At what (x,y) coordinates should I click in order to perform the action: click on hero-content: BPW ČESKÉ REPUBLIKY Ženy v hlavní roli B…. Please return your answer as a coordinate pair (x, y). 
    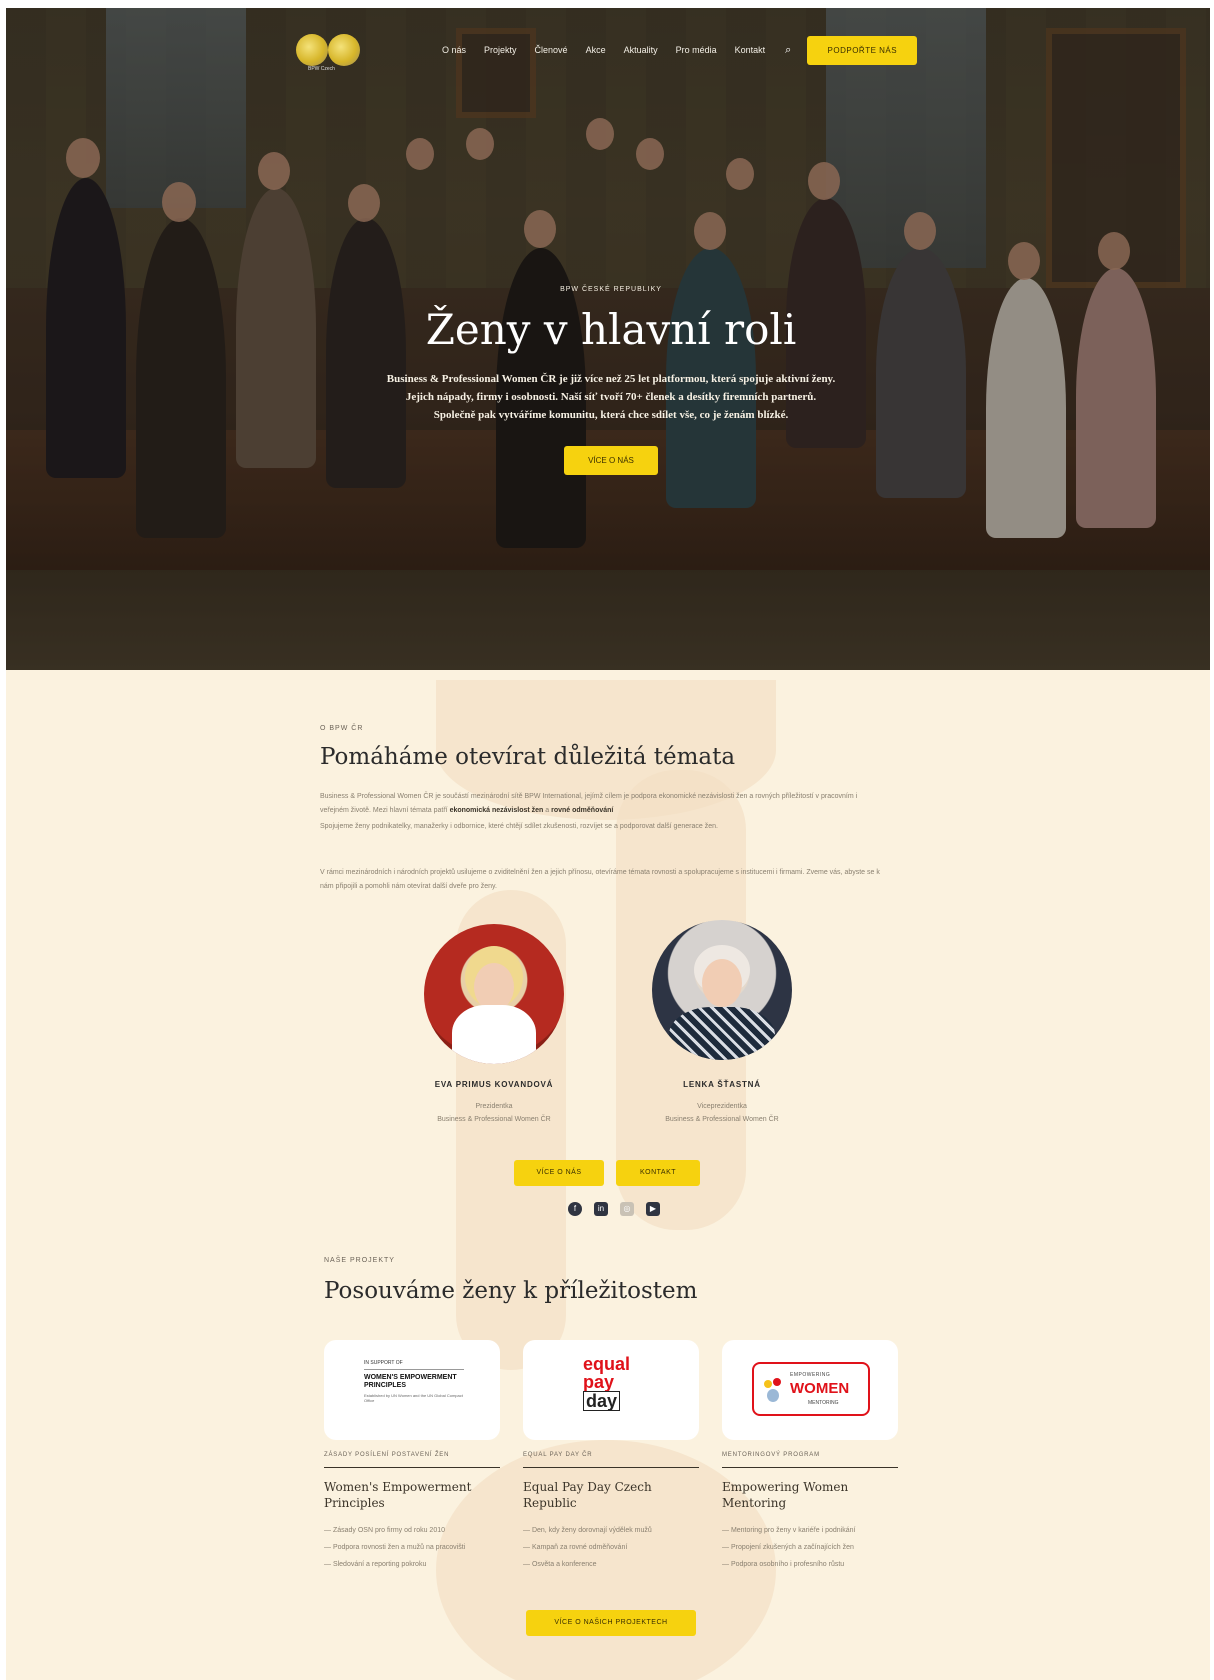
    Looking at the image, I should click on (611, 380).